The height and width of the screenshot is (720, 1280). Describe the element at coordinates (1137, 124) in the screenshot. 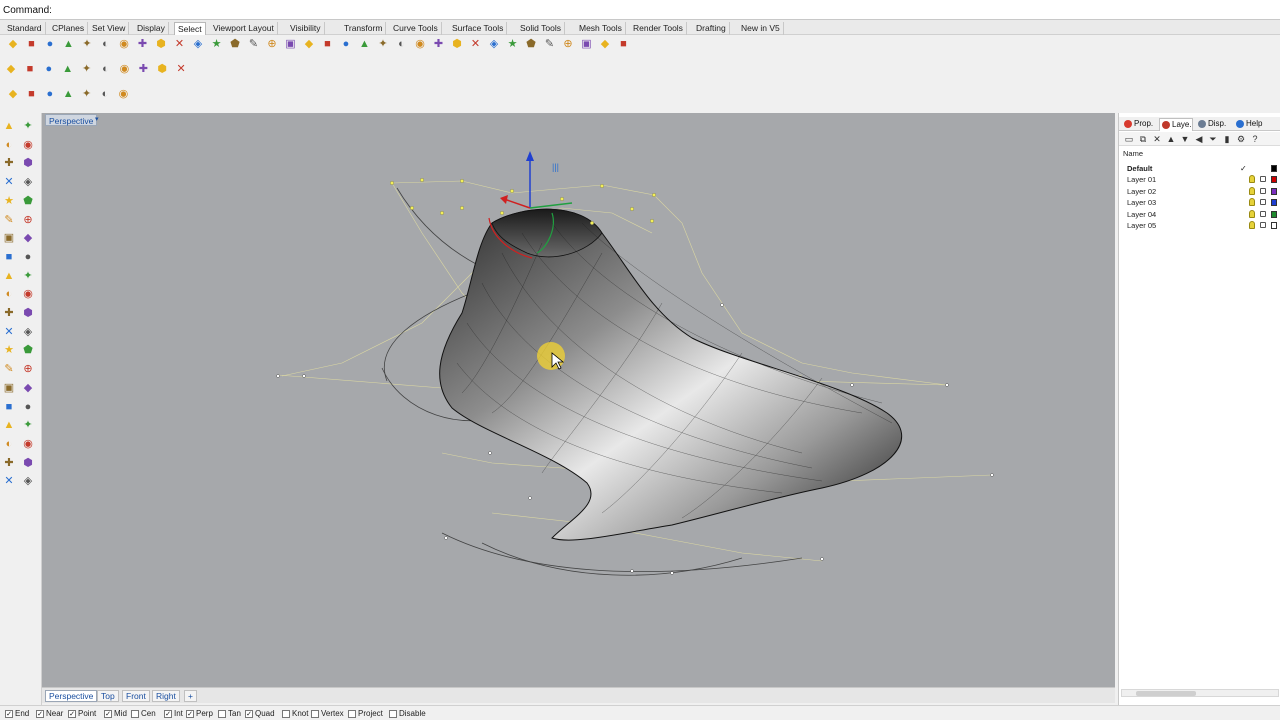

I see `panel-tab-prop: Prop.` at that location.